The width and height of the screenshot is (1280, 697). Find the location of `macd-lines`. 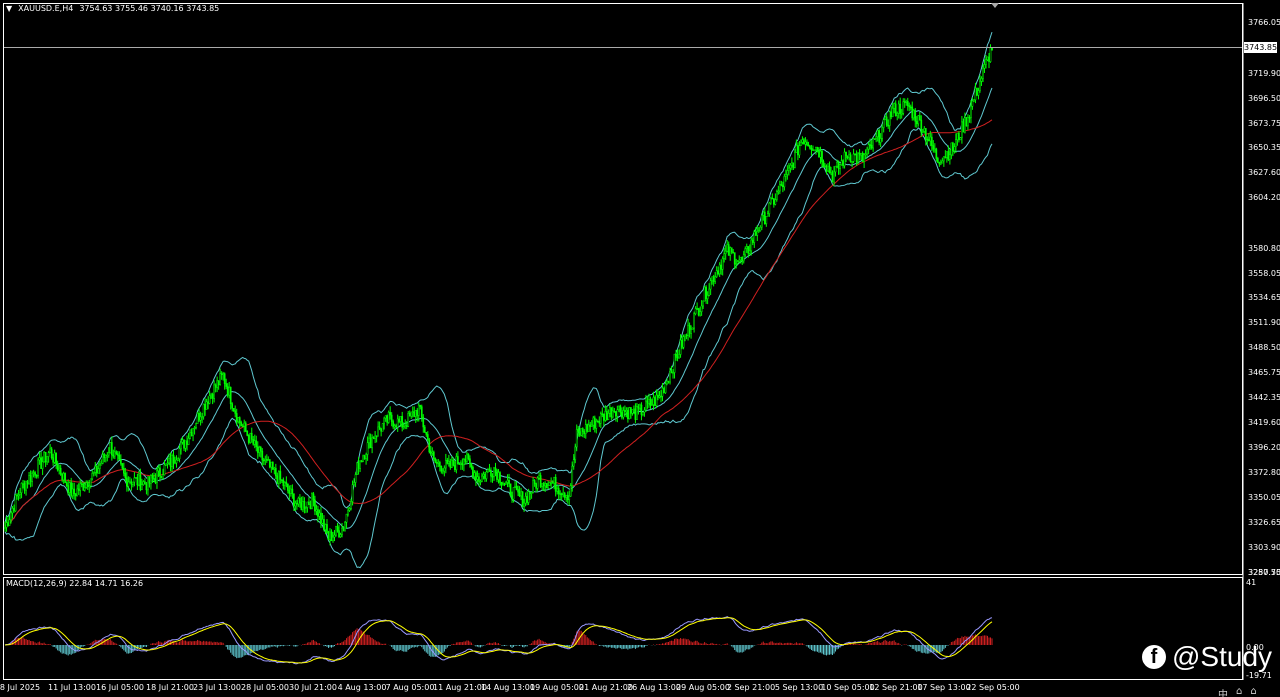

macd-lines is located at coordinates (498, 640).